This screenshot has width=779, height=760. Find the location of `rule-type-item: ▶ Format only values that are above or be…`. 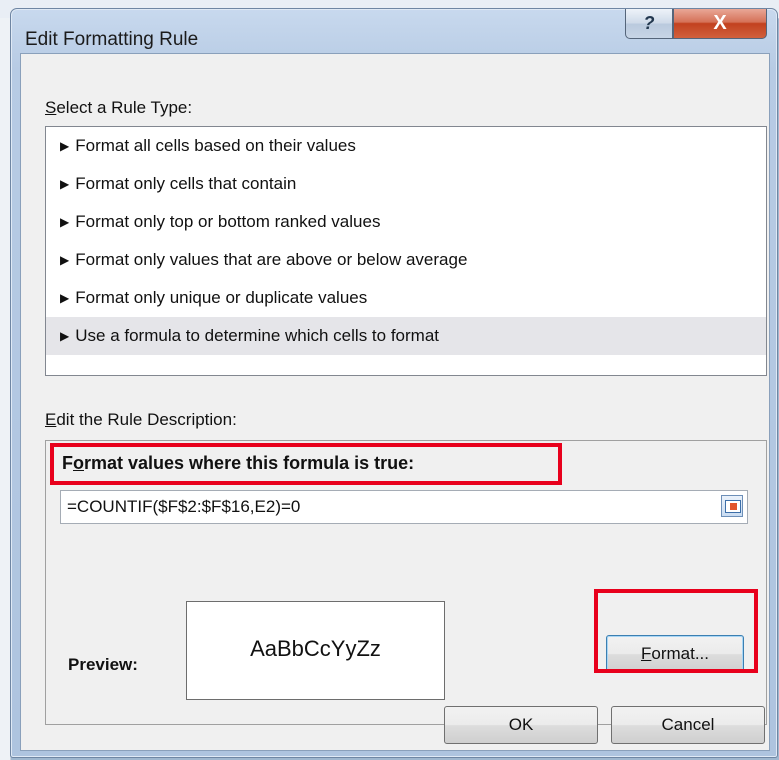

rule-type-item: ▶ Format only values that are above or be… is located at coordinates (406, 260).